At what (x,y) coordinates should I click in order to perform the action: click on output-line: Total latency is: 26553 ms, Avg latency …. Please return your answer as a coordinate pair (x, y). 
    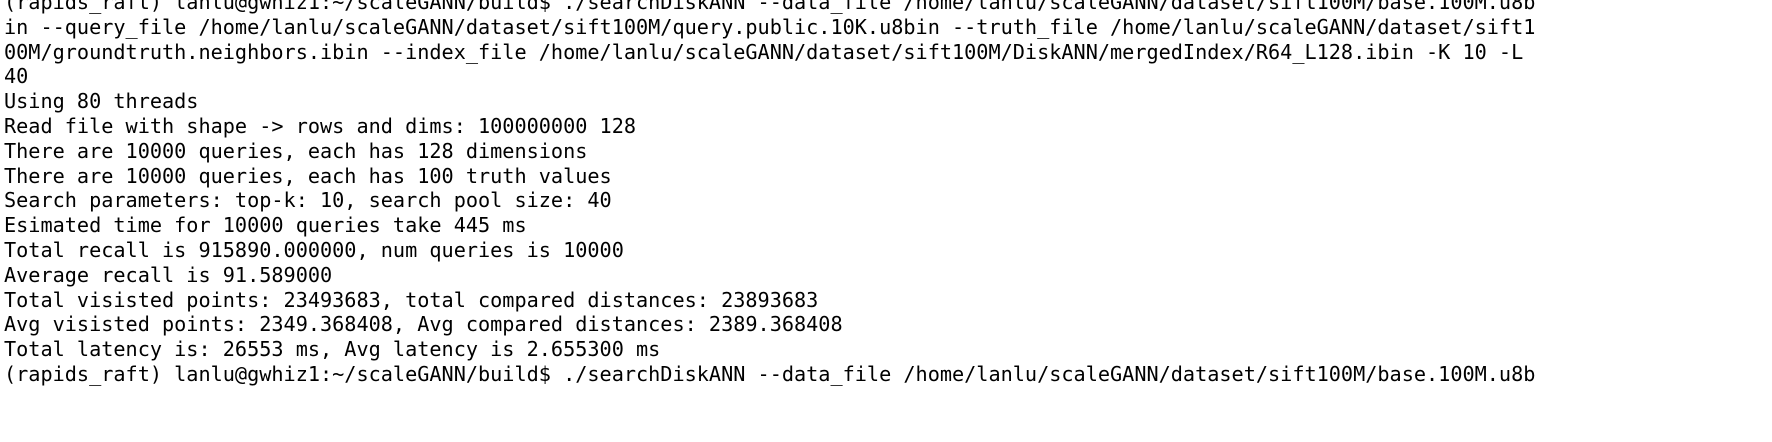
    Looking at the image, I should click on (332, 349).